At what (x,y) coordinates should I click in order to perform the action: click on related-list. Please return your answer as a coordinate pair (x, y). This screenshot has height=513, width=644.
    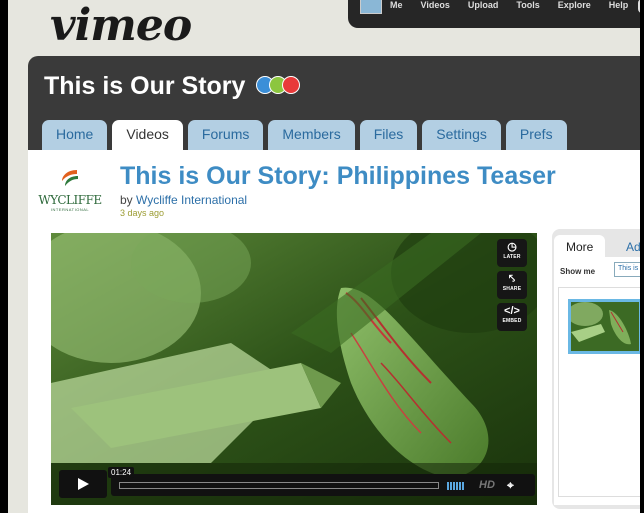
    Looking at the image, I should click on (599, 392).